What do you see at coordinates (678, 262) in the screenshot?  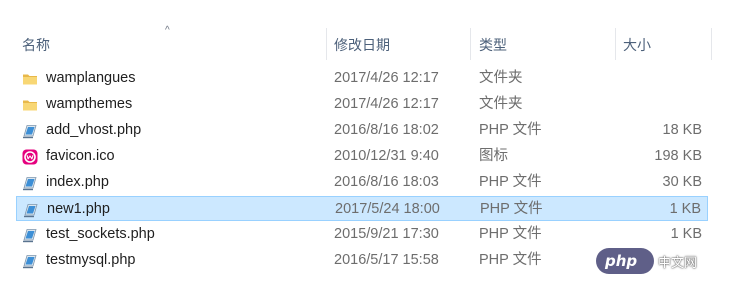 I see `watermark-site-text: 中文网` at bounding box center [678, 262].